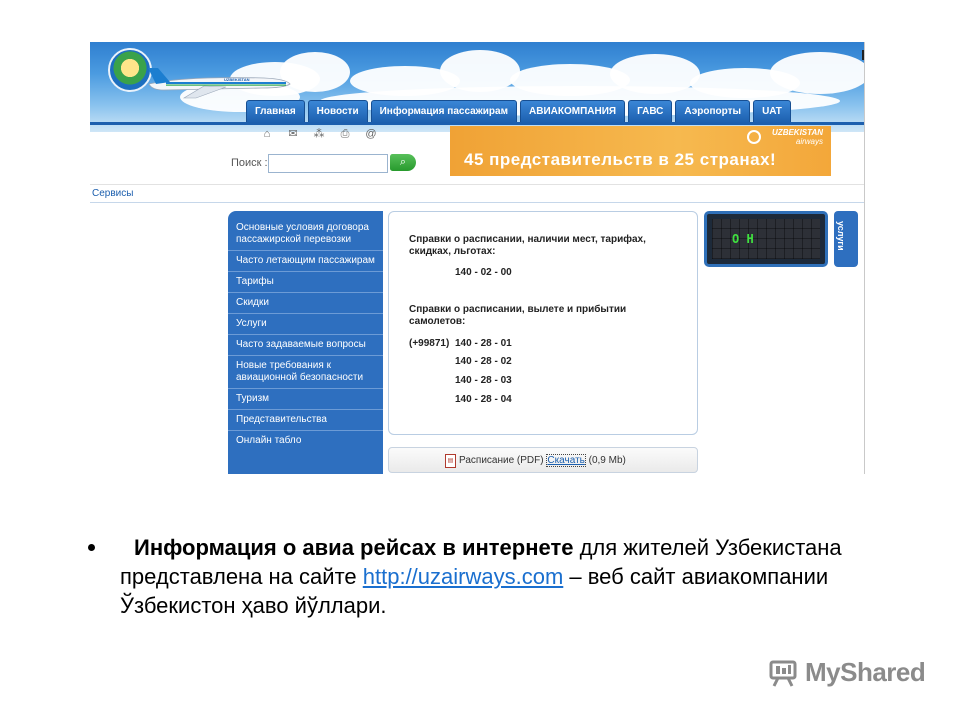 The width and height of the screenshot is (960, 720). I want to click on phone-number: 140 - 02 - 00, so click(483, 272).